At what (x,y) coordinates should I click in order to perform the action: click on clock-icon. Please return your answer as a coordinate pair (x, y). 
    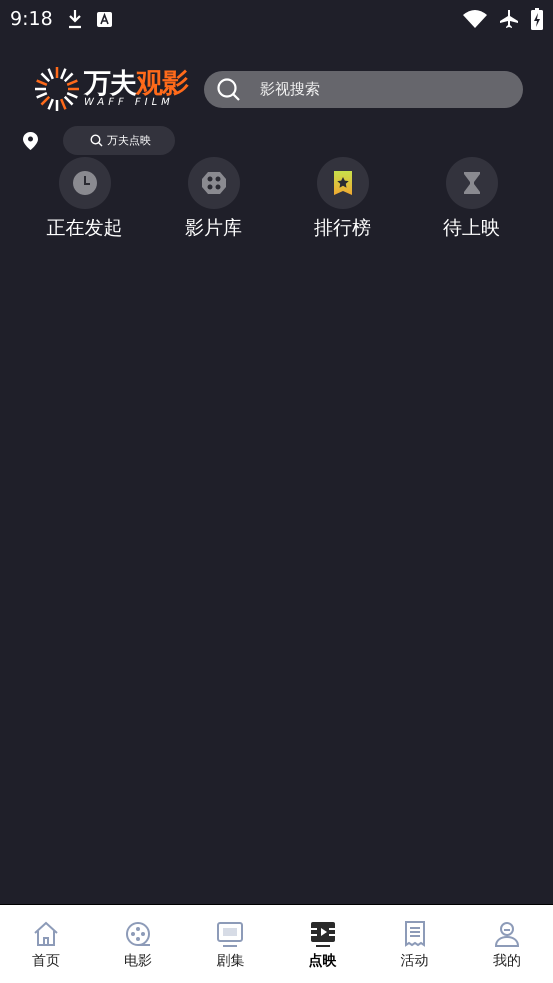
    Looking at the image, I should click on (84, 183).